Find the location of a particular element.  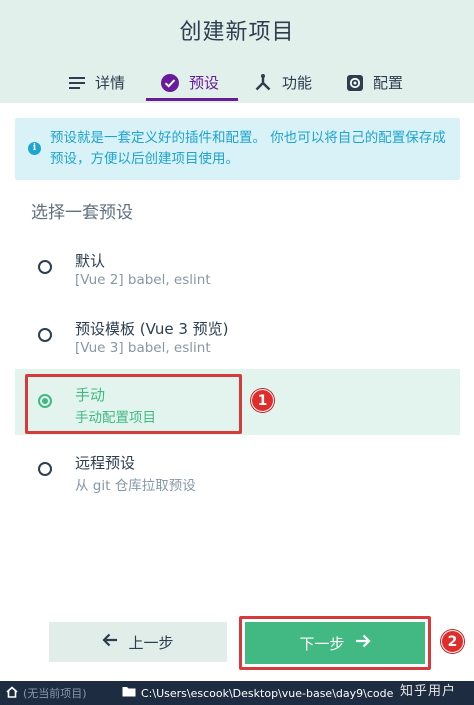

annotation-marker-1: 1 is located at coordinates (262, 400).